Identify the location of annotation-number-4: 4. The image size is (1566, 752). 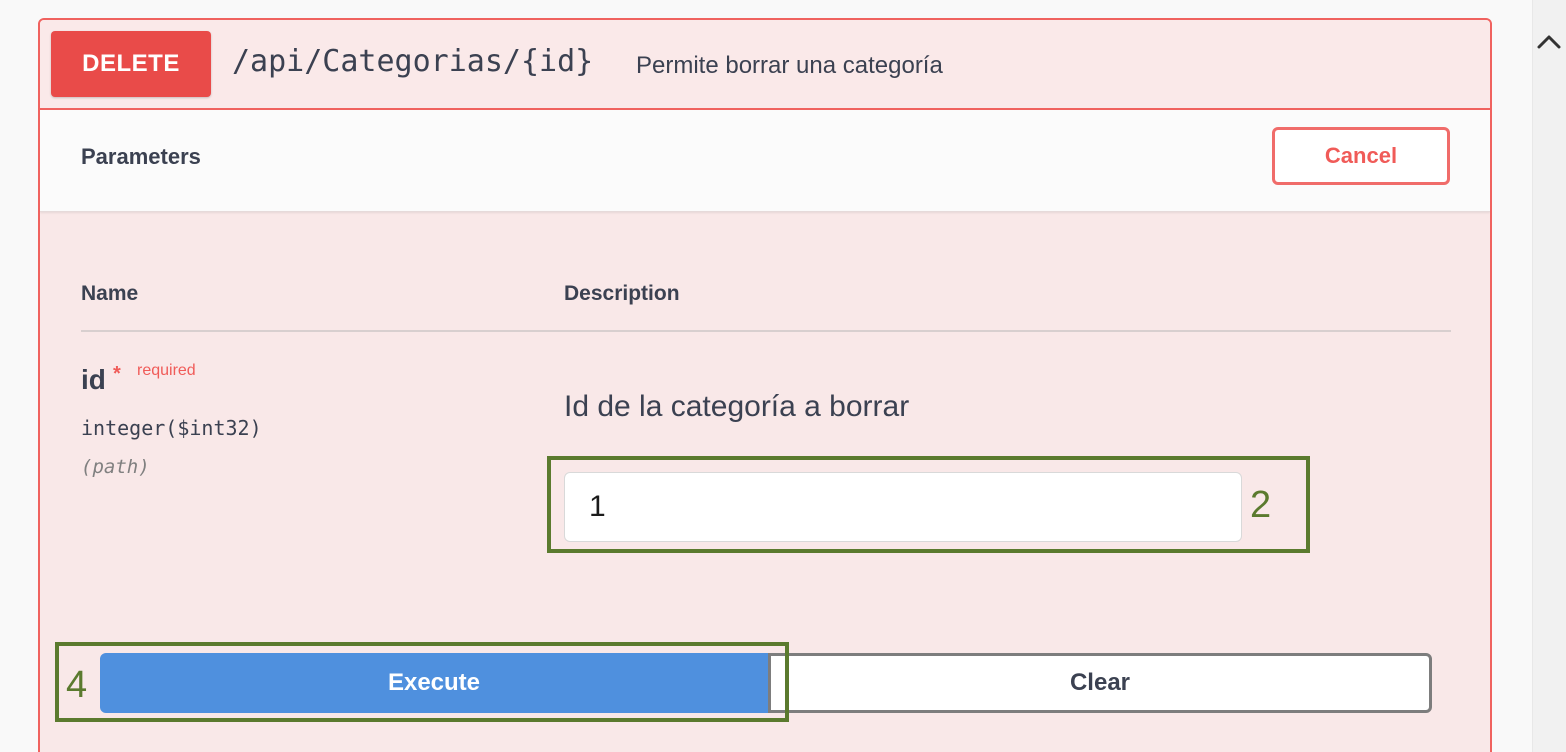
(77, 685).